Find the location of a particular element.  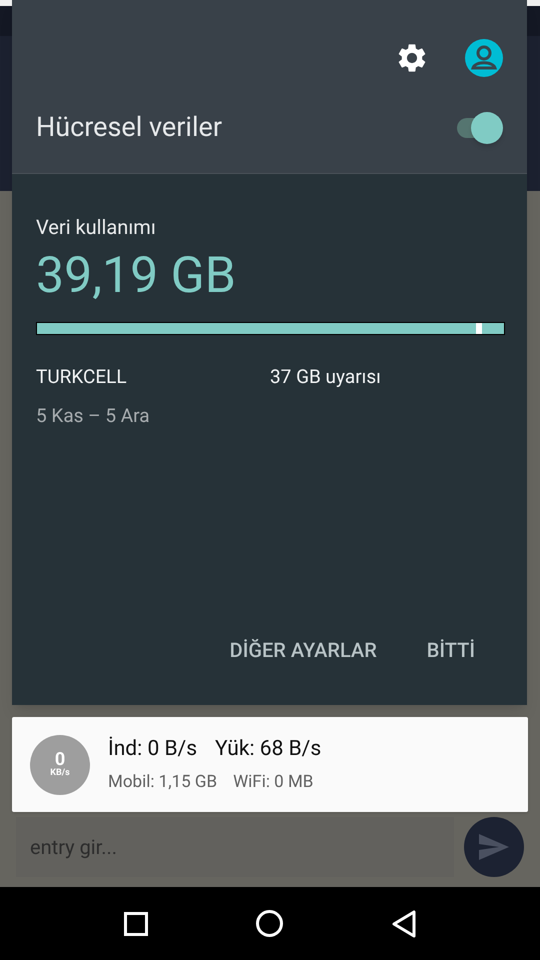

recents-icon is located at coordinates (136, 924).